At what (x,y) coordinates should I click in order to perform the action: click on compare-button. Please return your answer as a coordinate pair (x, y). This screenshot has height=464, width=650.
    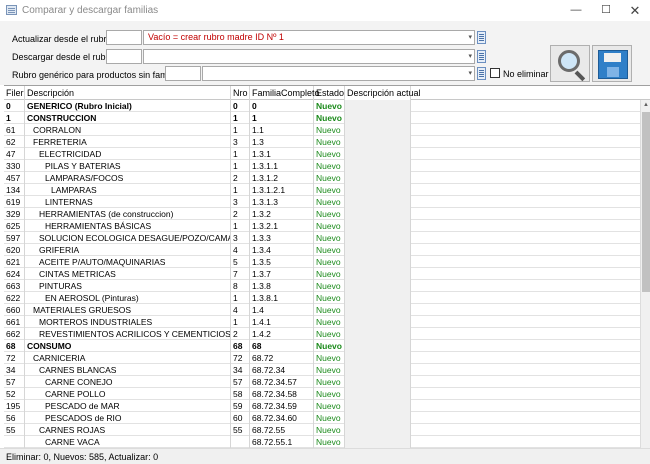
    Looking at the image, I should click on (570, 63).